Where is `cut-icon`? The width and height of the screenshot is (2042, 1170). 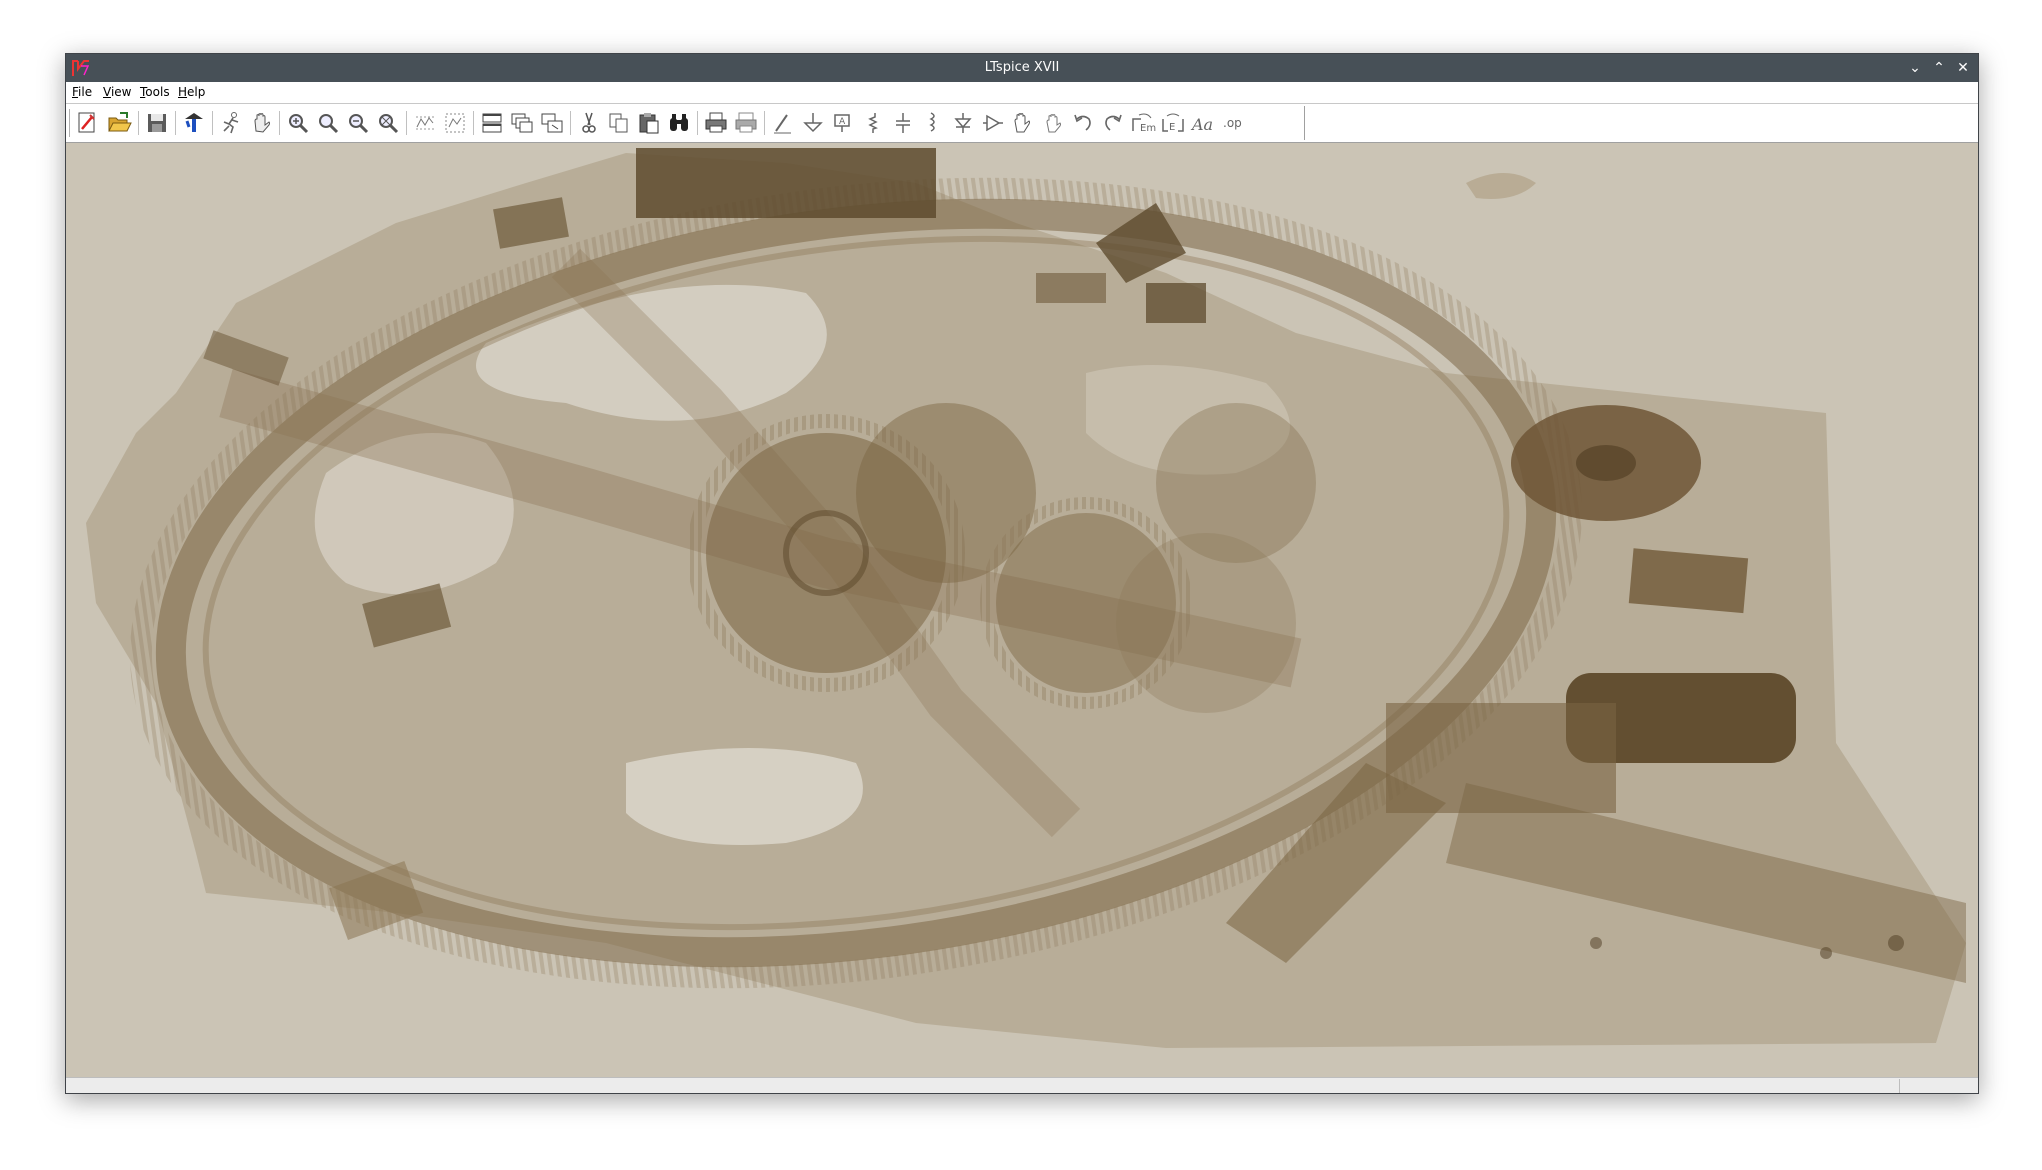
cut-icon is located at coordinates (589, 123).